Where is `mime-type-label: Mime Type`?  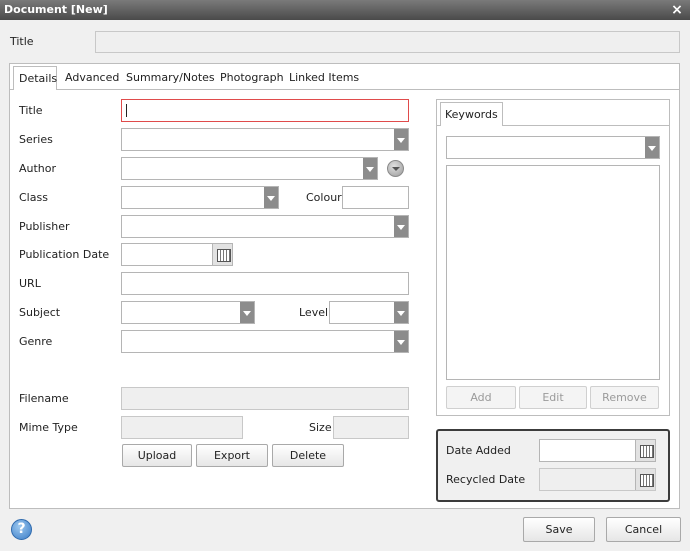
mime-type-label: Mime Type is located at coordinates (48, 427).